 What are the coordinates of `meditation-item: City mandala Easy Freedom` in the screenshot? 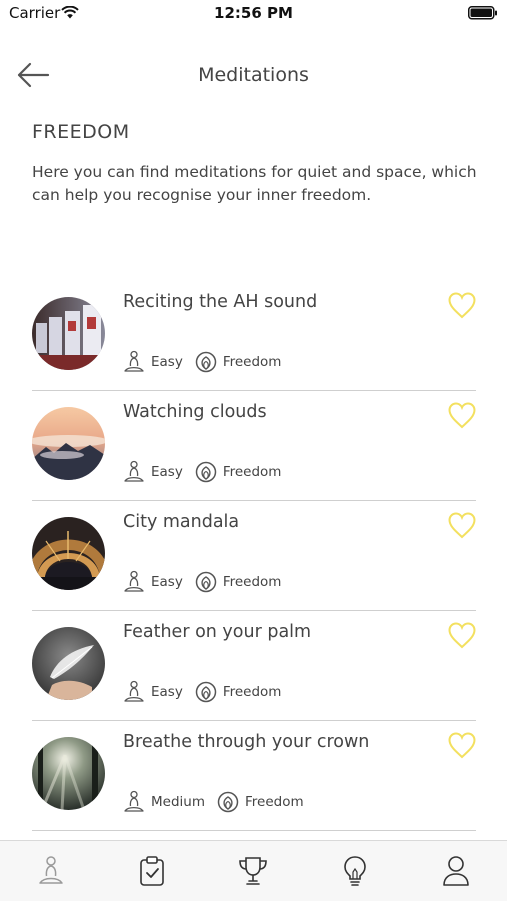 It's located at (253, 556).